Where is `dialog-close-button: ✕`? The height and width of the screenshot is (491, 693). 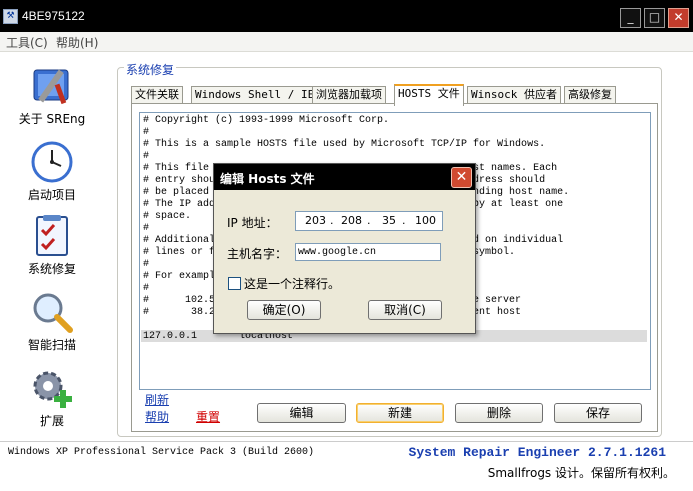 dialog-close-button: ✕ is located at coordinates (461, 177).